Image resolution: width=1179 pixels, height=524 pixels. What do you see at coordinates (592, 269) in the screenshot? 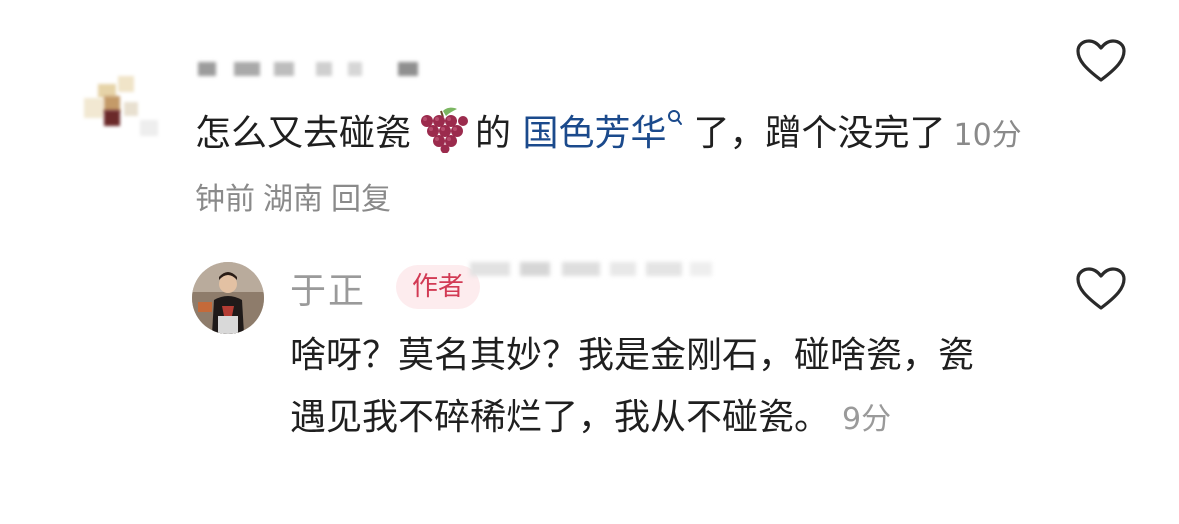
I see `blurred-reply-target` at bounding box center [592, 269].